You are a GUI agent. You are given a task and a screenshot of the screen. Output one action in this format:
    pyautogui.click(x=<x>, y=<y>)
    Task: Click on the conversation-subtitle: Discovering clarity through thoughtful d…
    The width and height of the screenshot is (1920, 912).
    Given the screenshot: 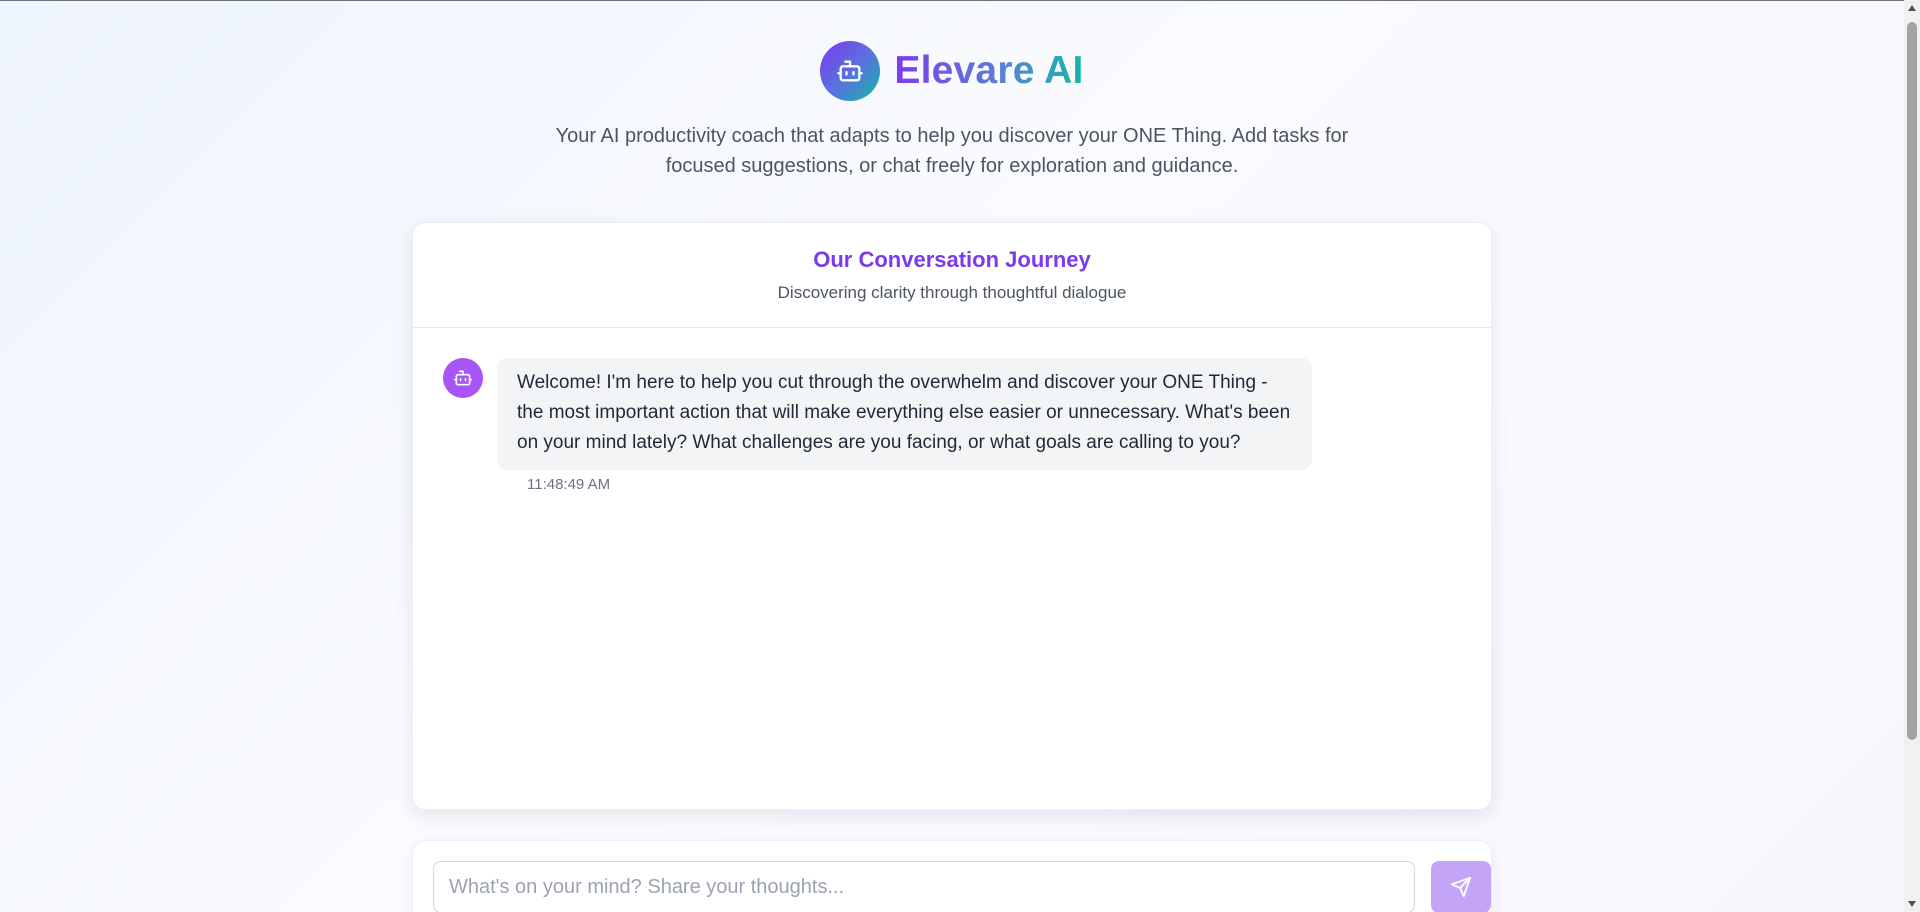 What is the action you would take?
    pyautogui.click(x=952, y=292)
    